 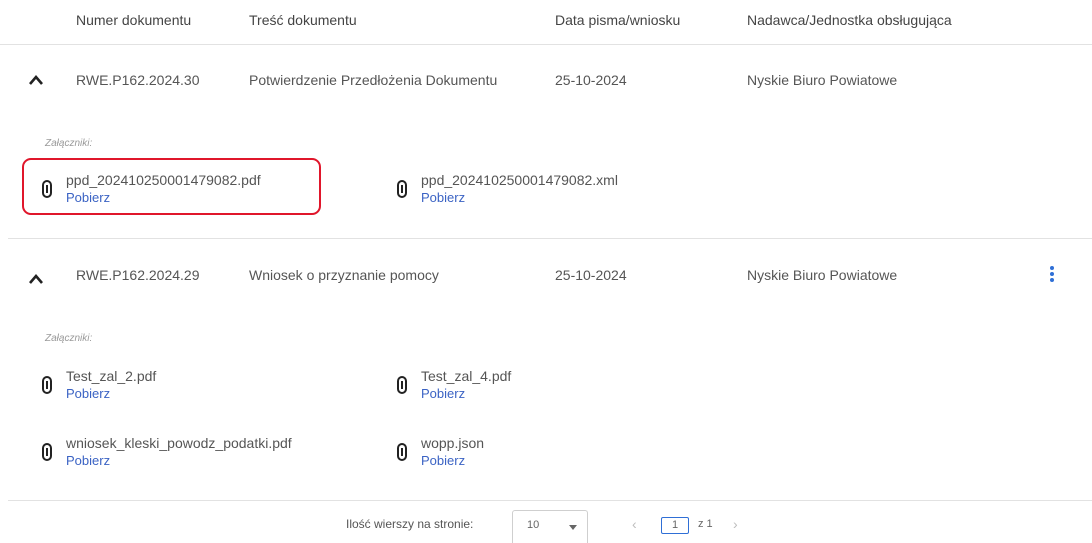 What do you see at coordinates (453, 443) in the screenshot?
I see `attachment-filename: wopp.json` at bounding box center [453, 443].